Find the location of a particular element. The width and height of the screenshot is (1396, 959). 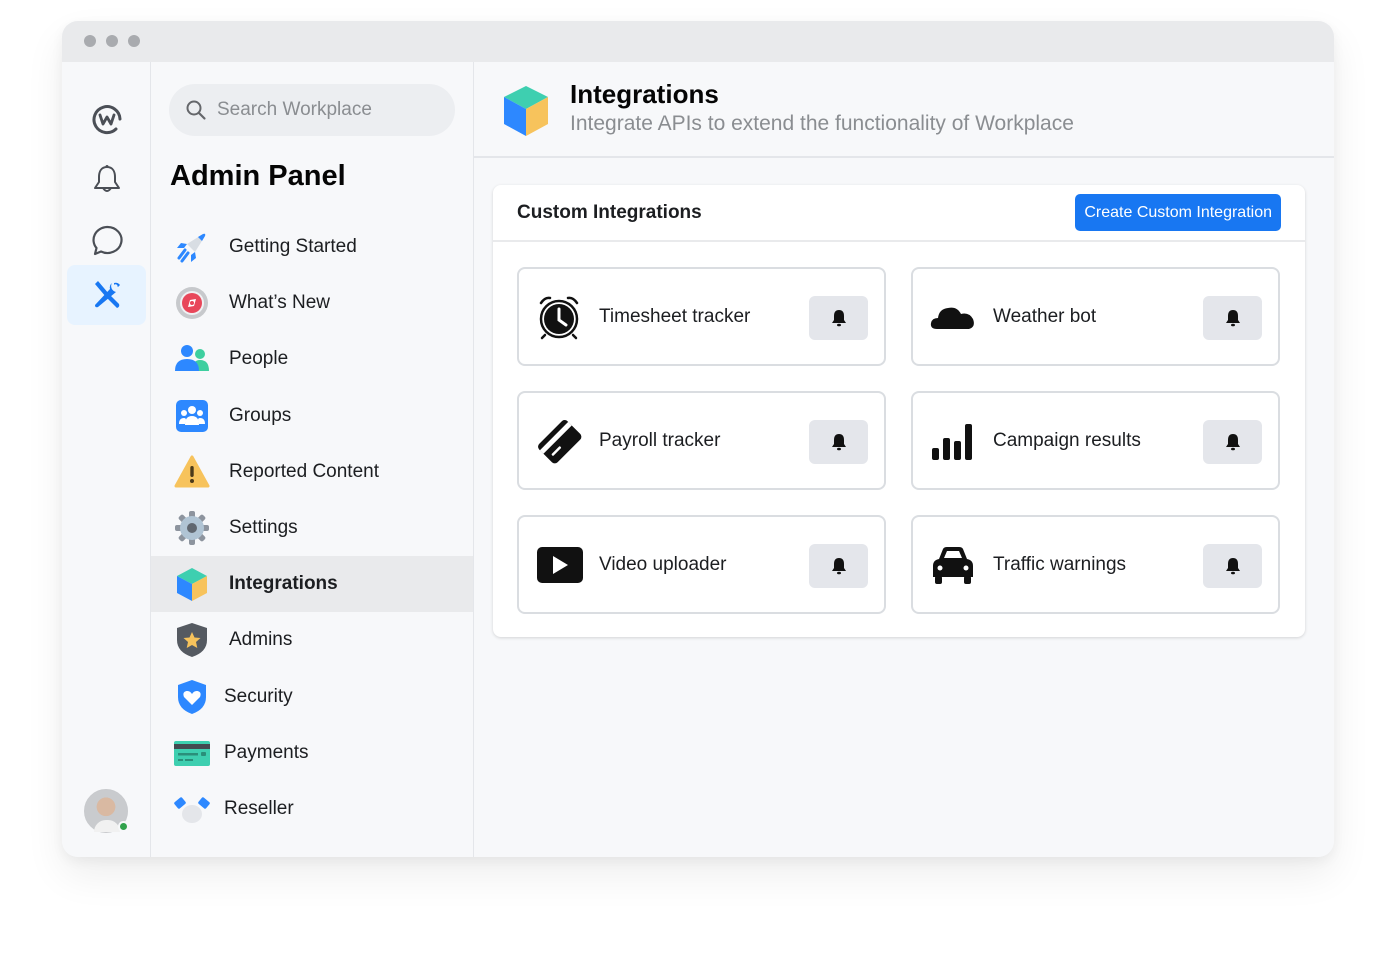

nav-item-settings: Settings is located at coordinates (312, 528).